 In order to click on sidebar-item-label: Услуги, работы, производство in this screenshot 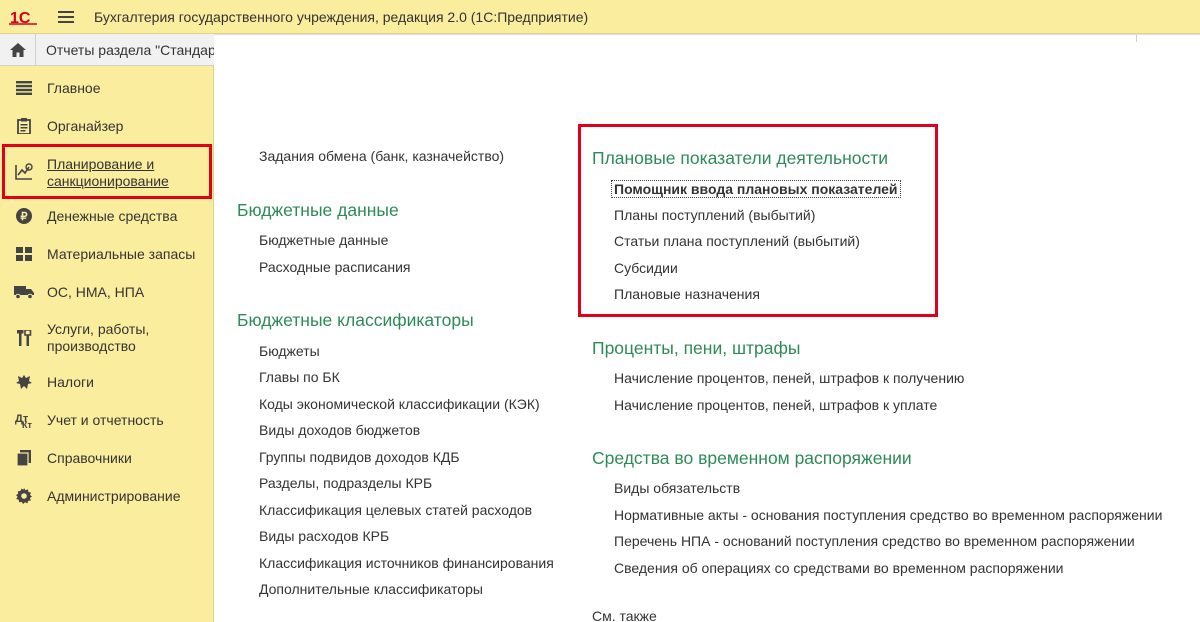, I will do `click(98, 337)`.